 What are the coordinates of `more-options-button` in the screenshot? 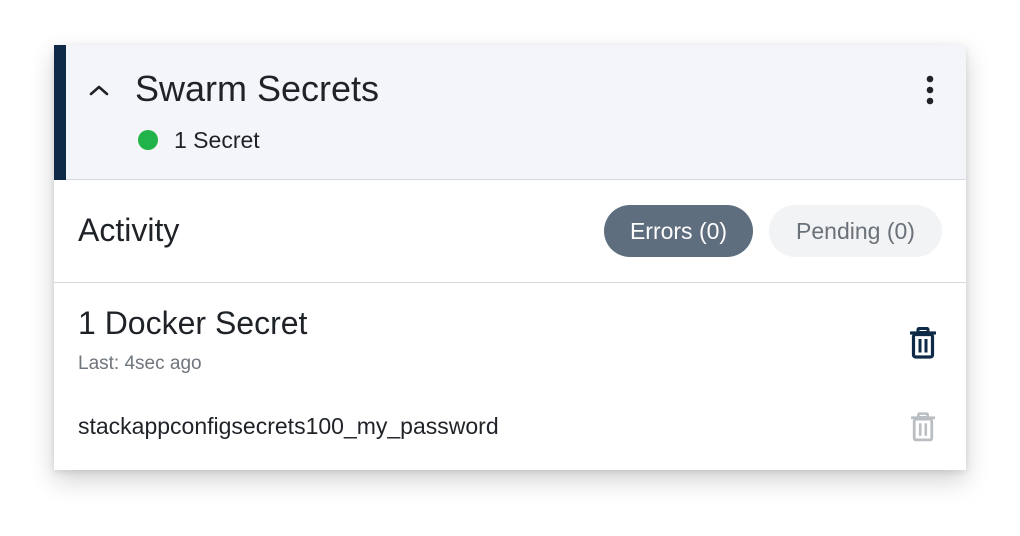 It's located at (930, 90).